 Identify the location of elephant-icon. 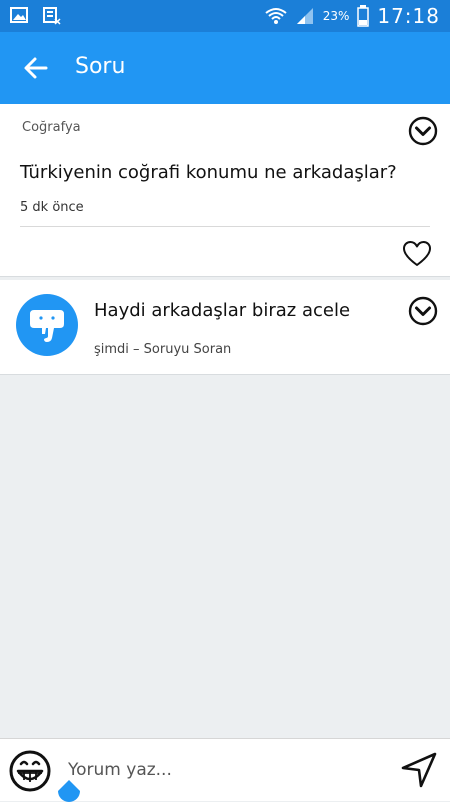
(47, 326).